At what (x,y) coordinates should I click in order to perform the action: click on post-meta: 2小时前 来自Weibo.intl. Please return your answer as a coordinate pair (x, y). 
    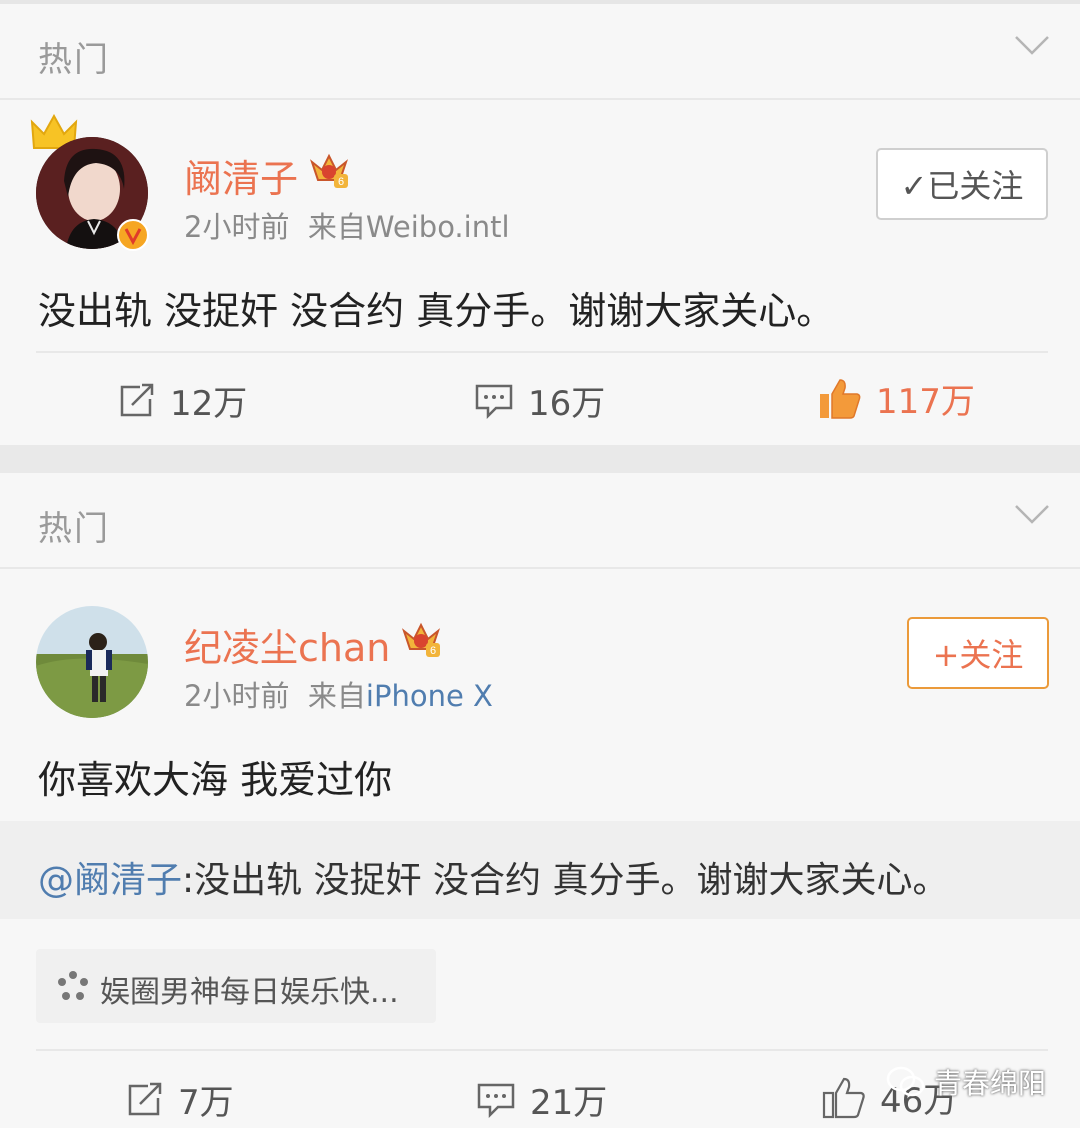
    Looking at the image, I should click on (347, 225).